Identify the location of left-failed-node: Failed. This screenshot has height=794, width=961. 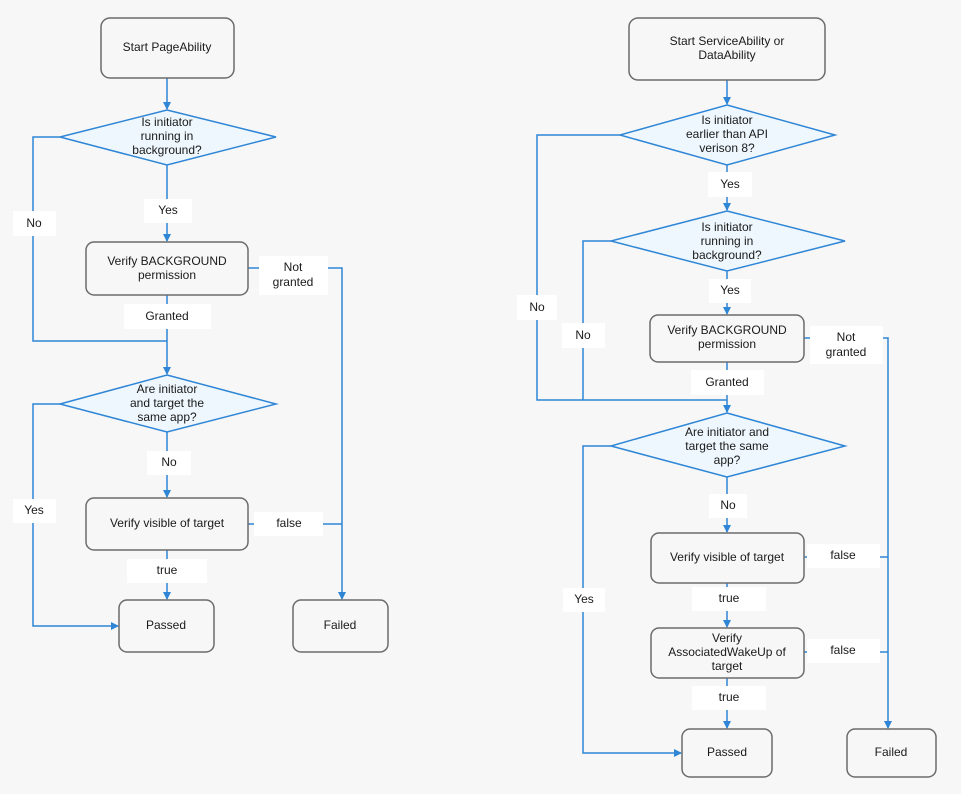
(340, 626).